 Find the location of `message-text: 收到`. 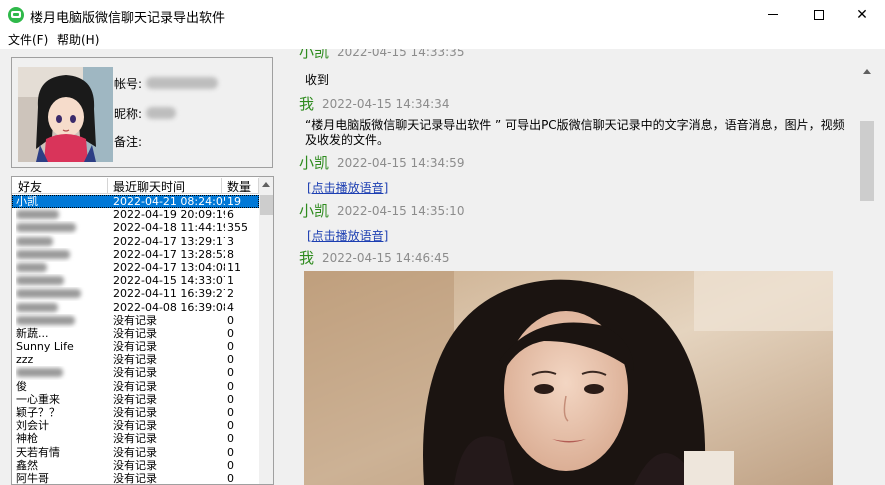

message-text: 收到 is located at coordinates (317, 80).